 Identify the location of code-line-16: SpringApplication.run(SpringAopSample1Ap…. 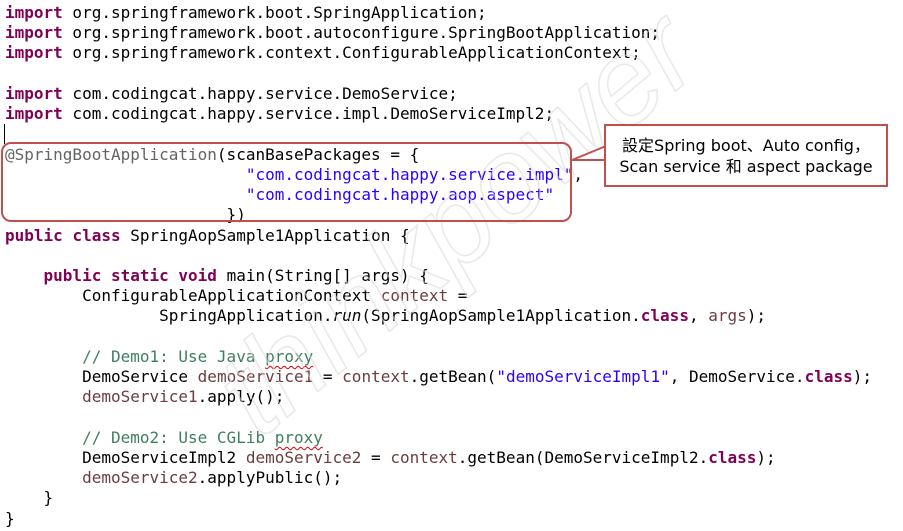
(463, 315).